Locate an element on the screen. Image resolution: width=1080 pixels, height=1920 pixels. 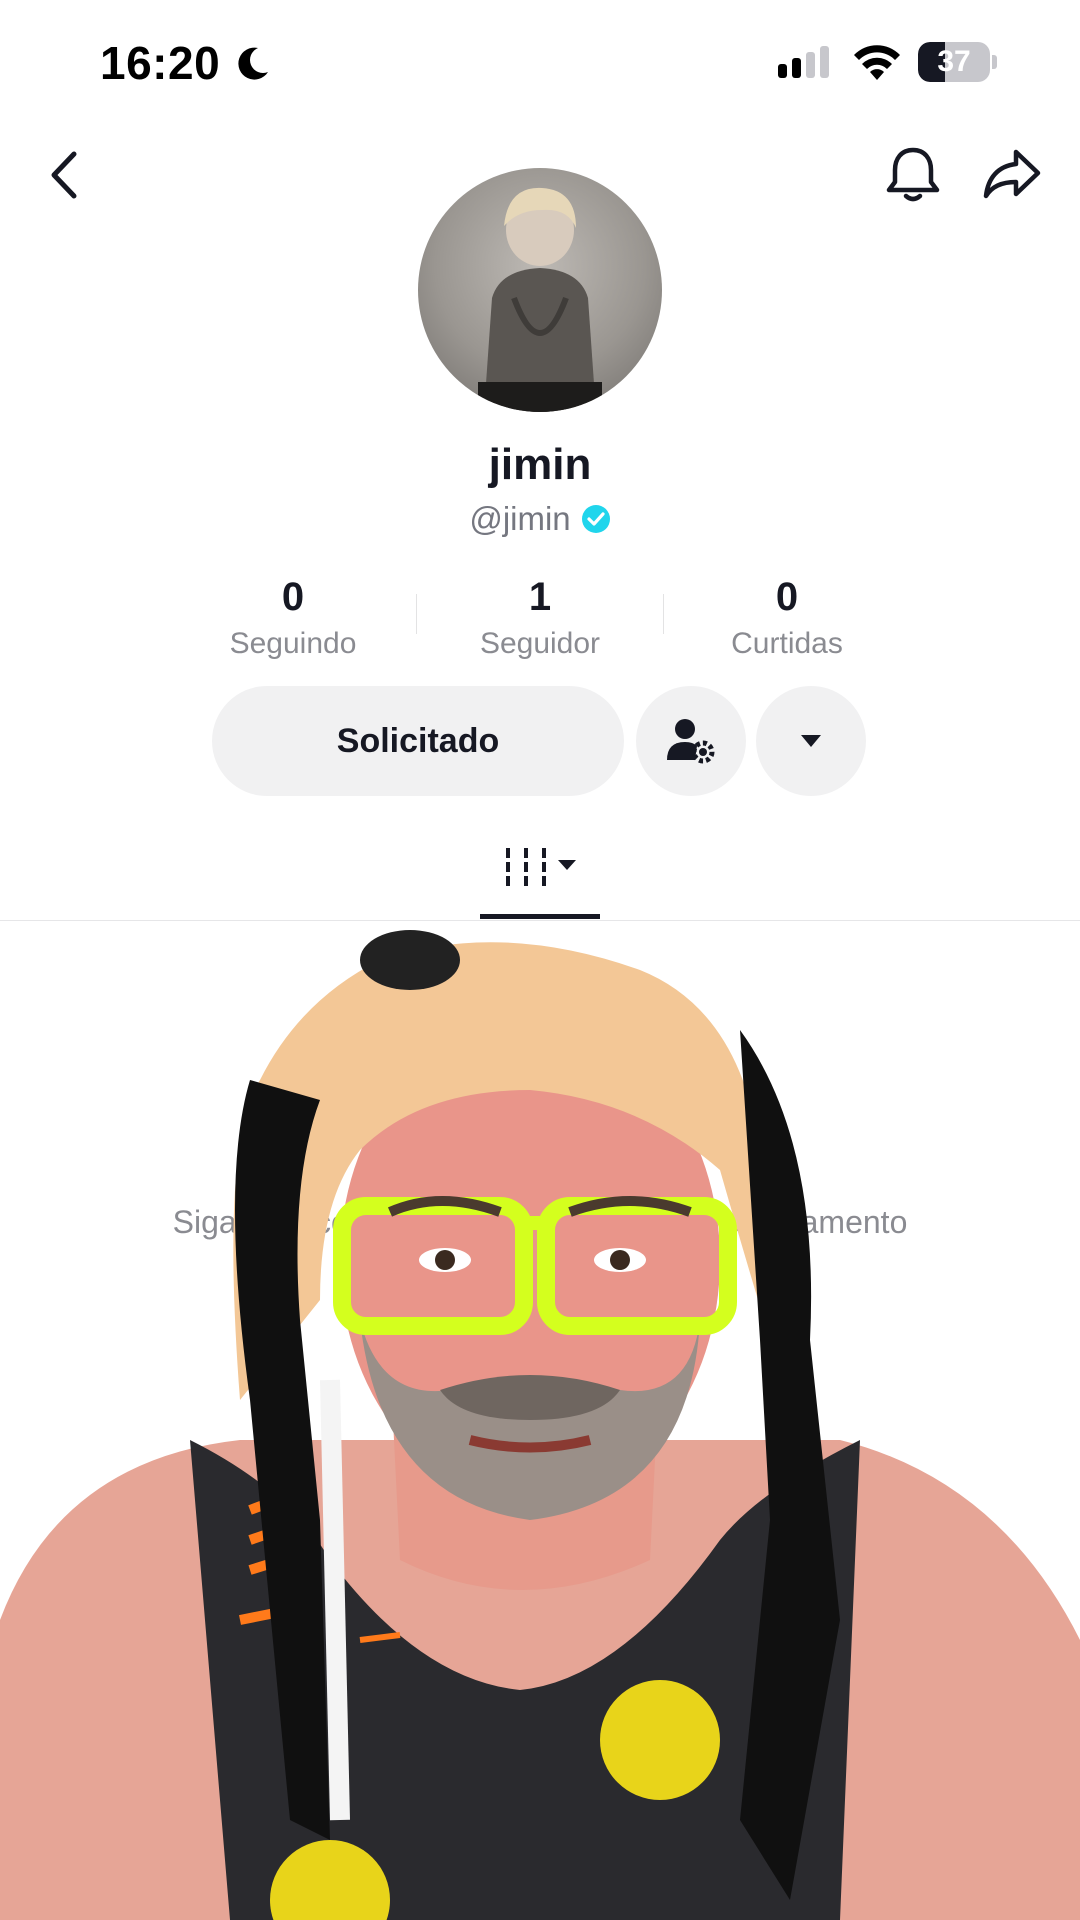
caret-down-icon is located at coordinates (811, 741).